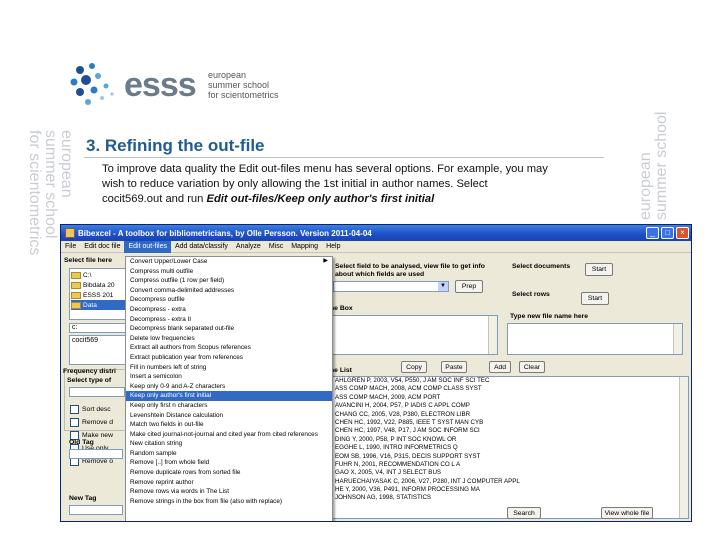  Describe the element at coordinates (102, 247) in the screenshot. I see `menu-edit-doc-file: Edit doc file` at that location.